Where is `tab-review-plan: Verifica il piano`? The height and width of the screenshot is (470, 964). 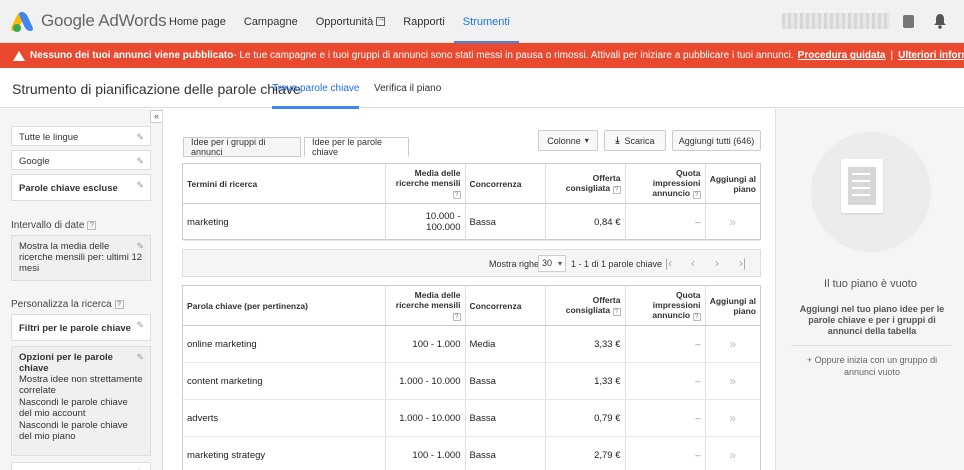 tab-review-plan: Verifica il piano is located at coordinates (407, 88).